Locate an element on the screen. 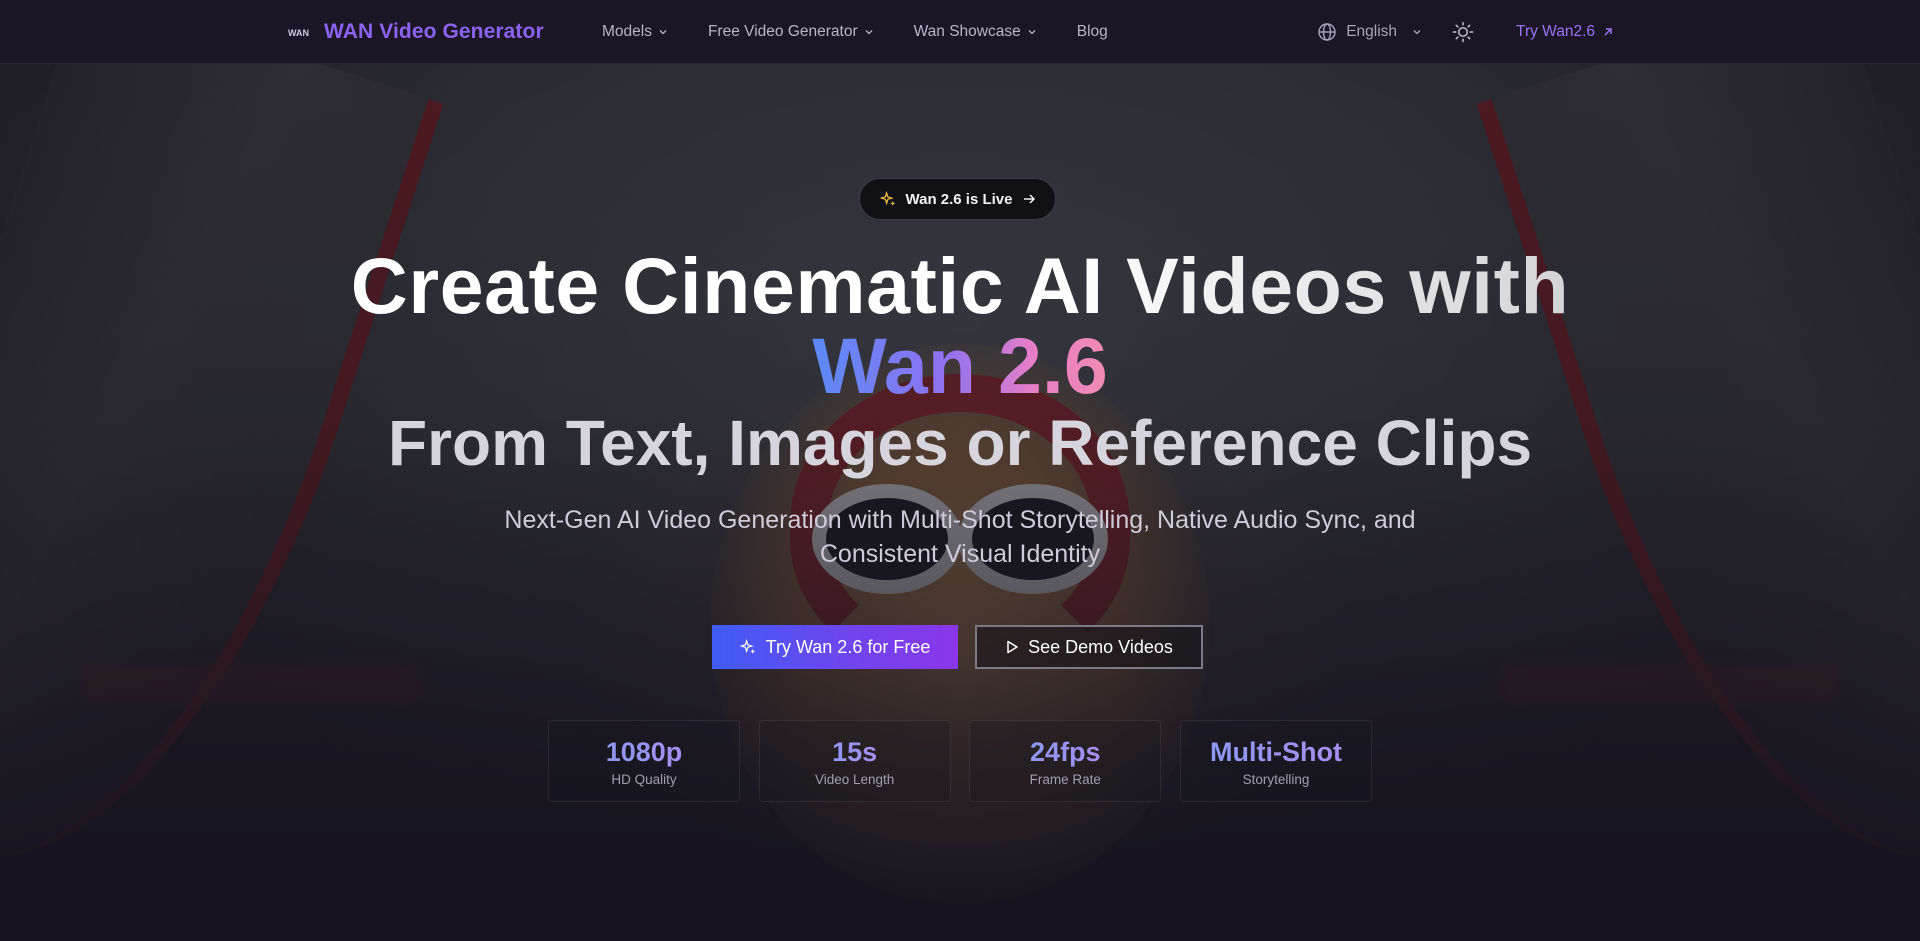  try-free-button: Try Wan 2.6 for Free is located at coordinates (835, 647).